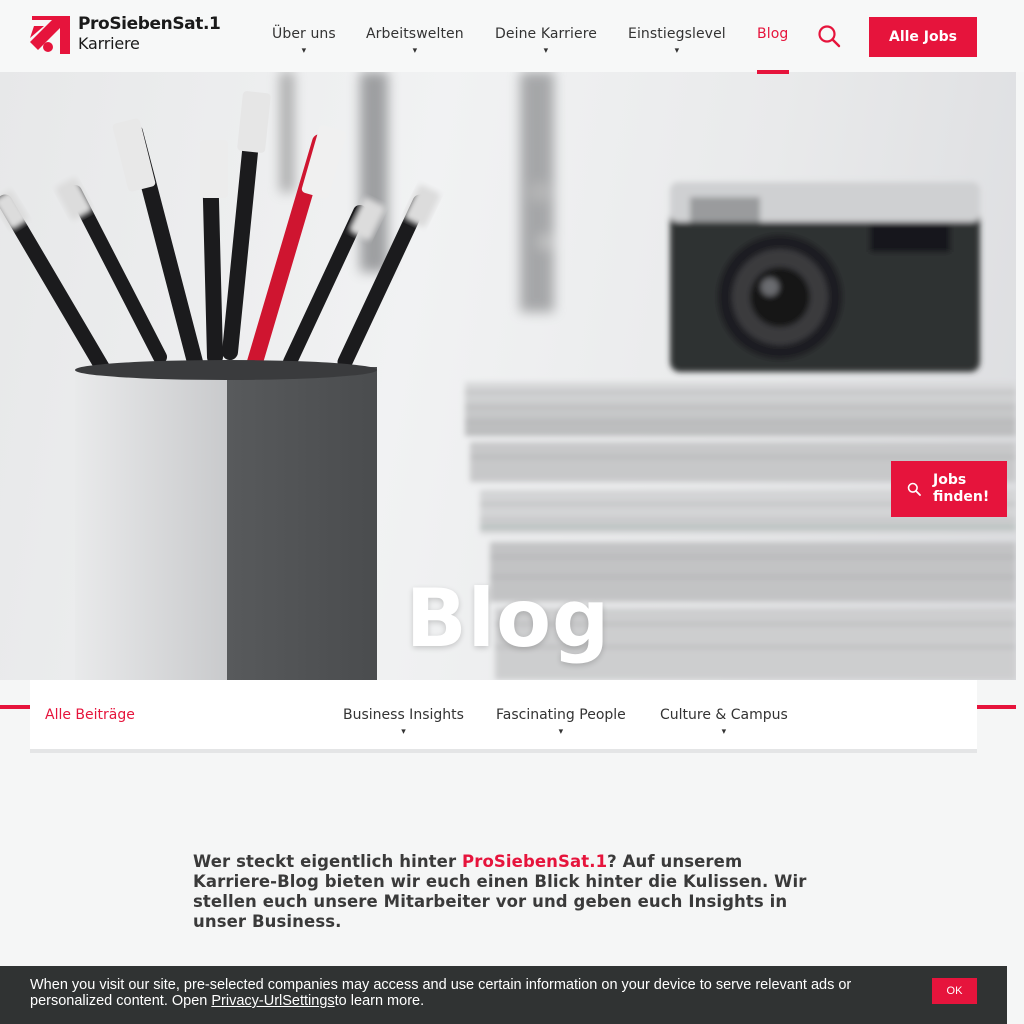  Describe the element at coordinates (403, 715) in the screenshot. I see `tab-label: Business Insights` at that location.